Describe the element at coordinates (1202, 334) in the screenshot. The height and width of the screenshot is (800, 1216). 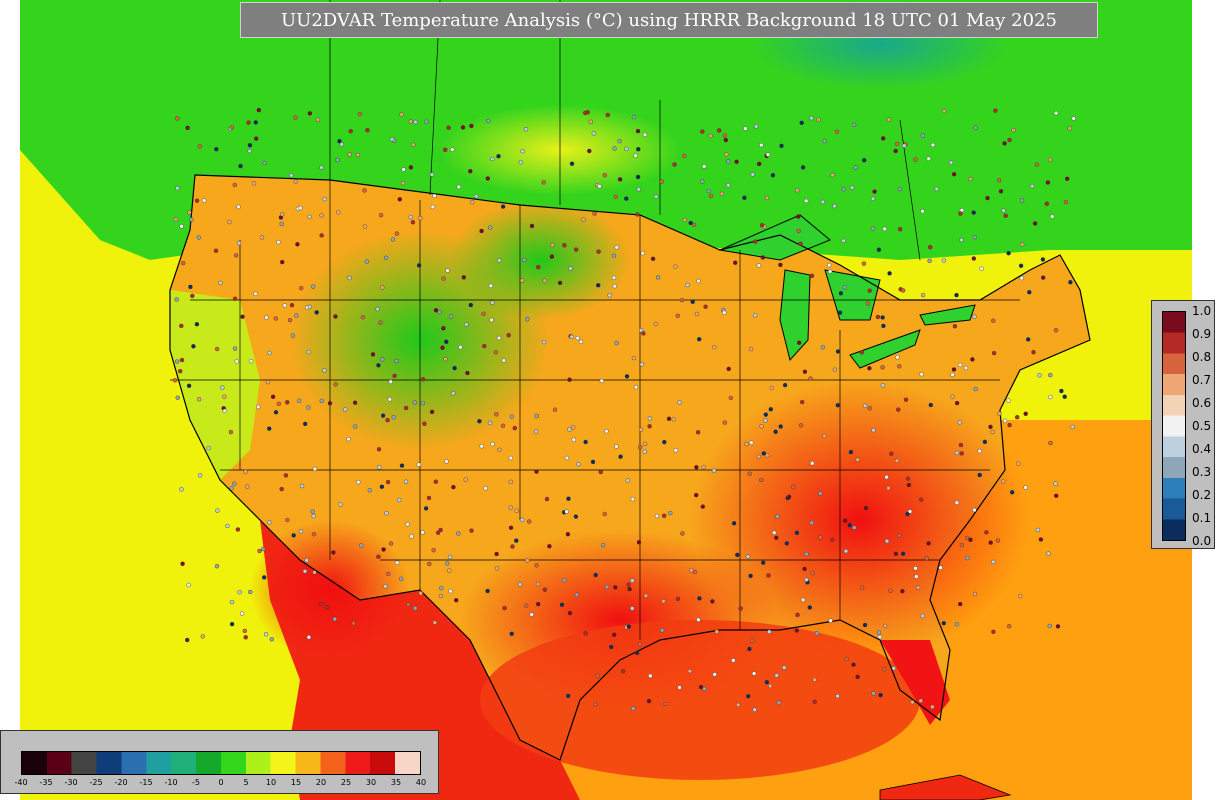
I see `quality-tick-label: 0.9` at that location.